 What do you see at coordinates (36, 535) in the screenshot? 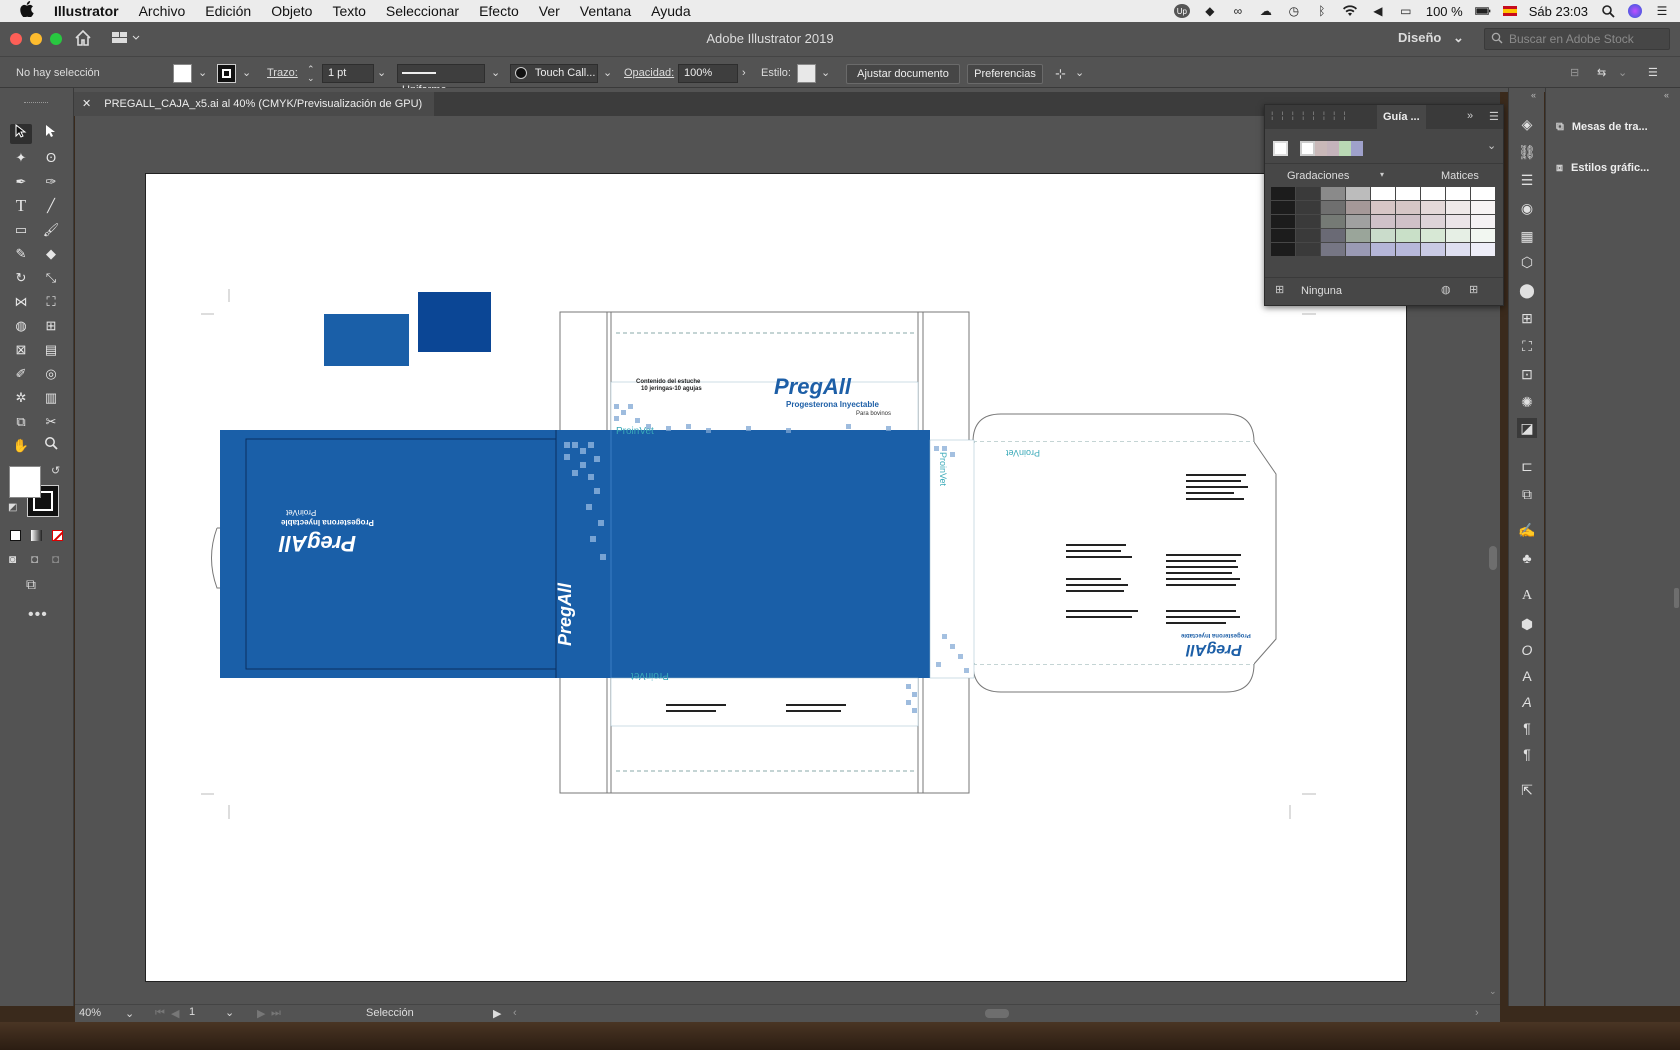
I see `gradient-mode-icon` at bounding box center [36, 535].